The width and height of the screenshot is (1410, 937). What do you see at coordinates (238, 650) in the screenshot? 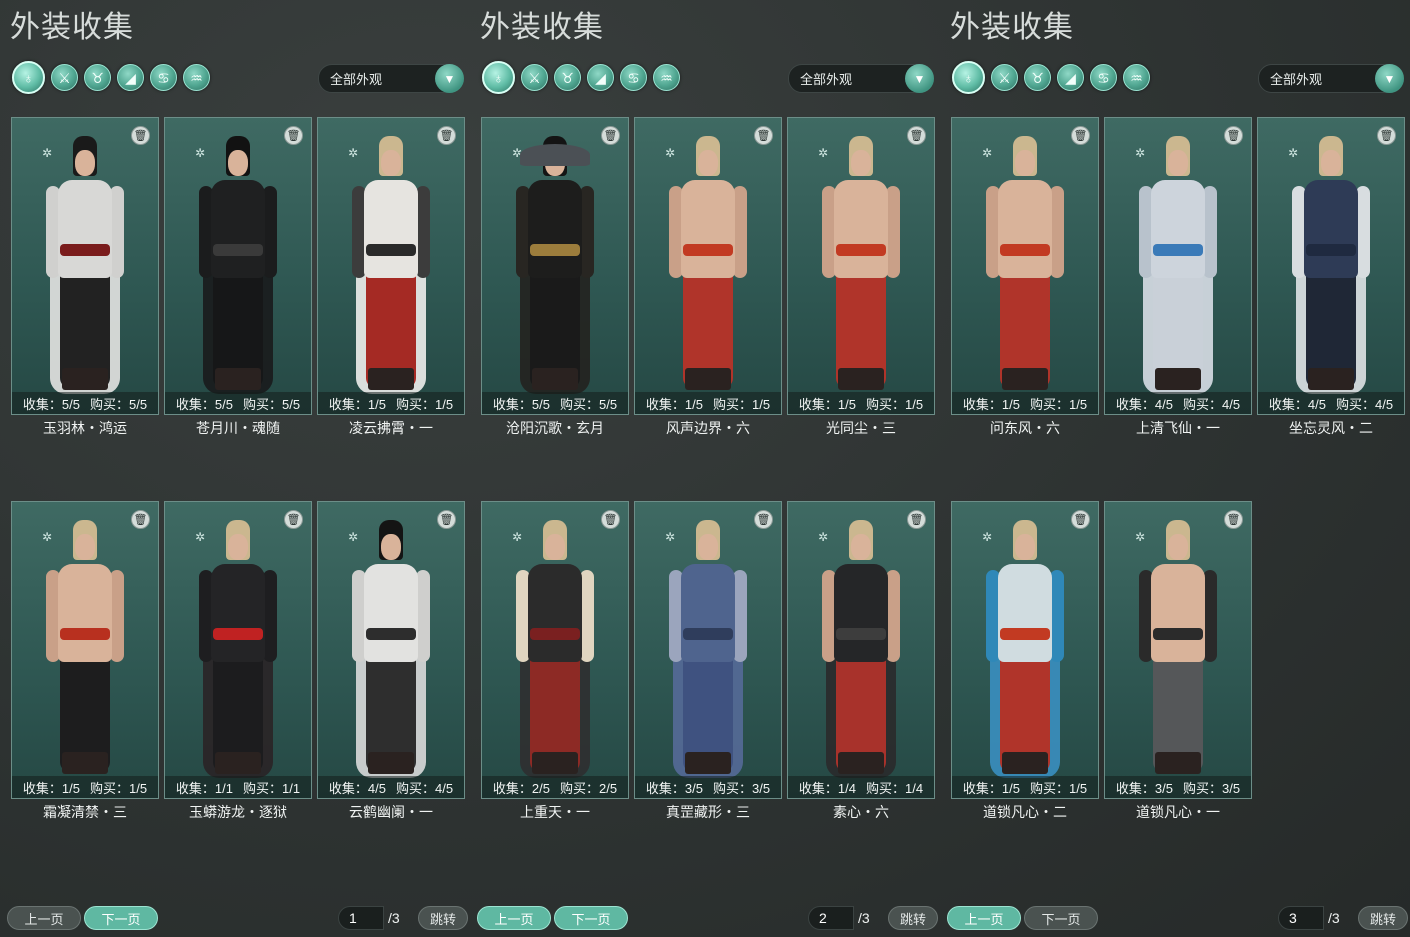
I see `outfit-card: 🗑 ✲ 收集：1/1 购买：1/1` at bounding box center [238, 650].